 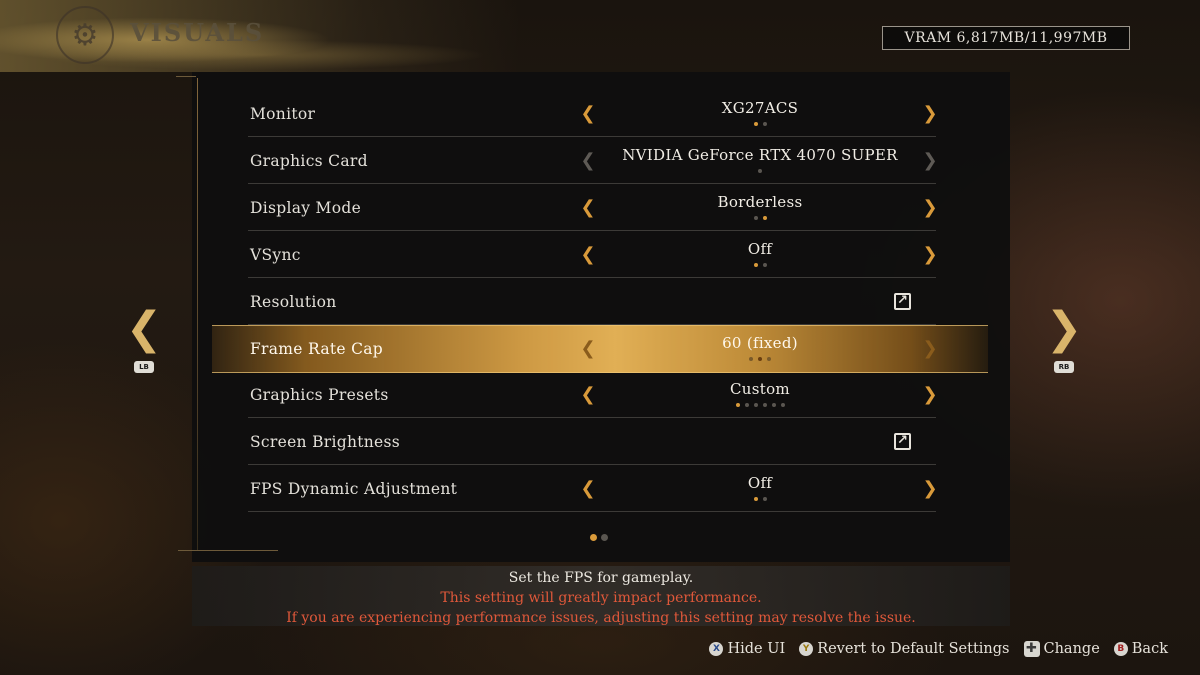 What do you see at coordinates (592, 302) in the screenshot?
I see `setting-row-resolution: Resolution ↗` at bounding box center [592, 302].